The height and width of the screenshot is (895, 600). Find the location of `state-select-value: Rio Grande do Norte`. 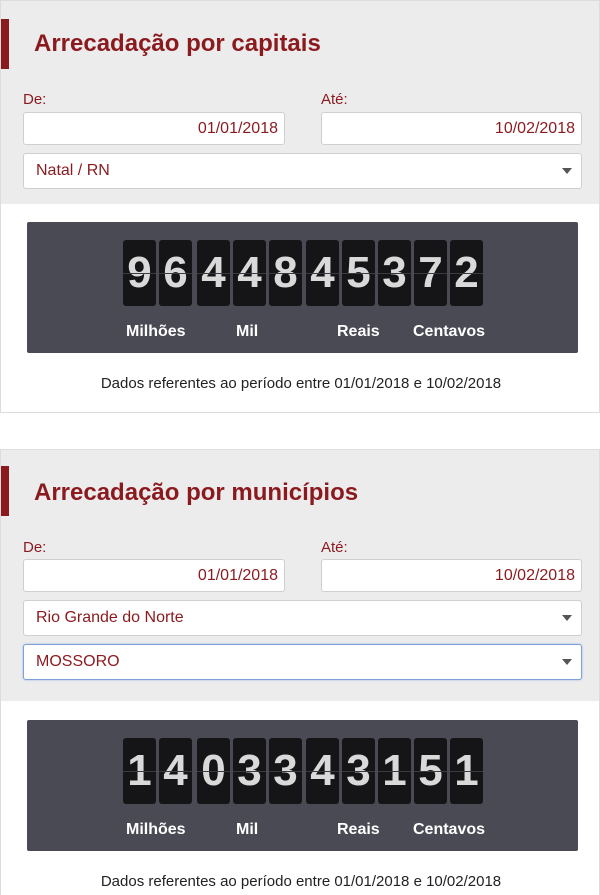

state-select-value: Rio Grande do Norte is located at coordinates (110, 617).